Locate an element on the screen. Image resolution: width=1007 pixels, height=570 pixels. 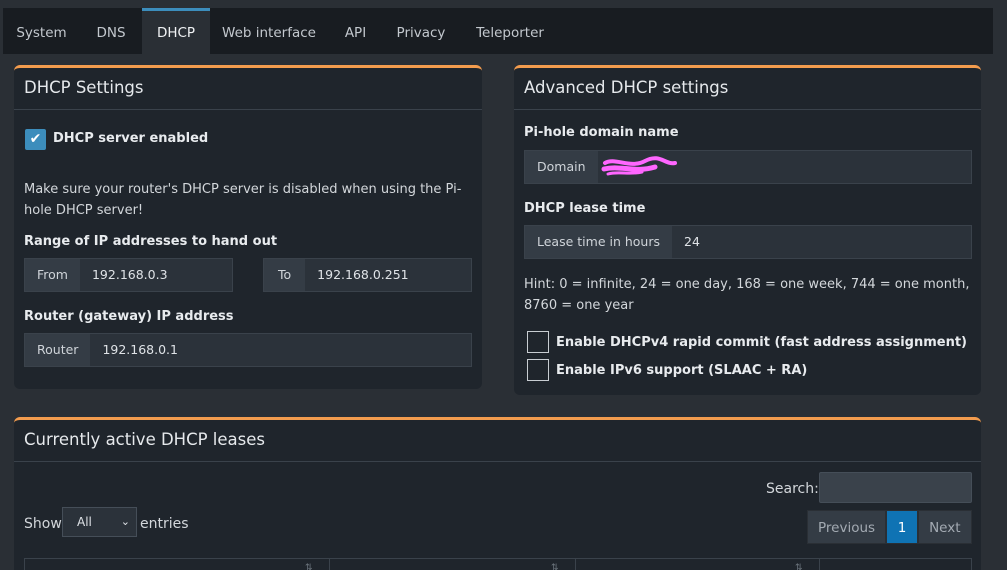
range-to-addon: To is located at coordinates (285, 275).